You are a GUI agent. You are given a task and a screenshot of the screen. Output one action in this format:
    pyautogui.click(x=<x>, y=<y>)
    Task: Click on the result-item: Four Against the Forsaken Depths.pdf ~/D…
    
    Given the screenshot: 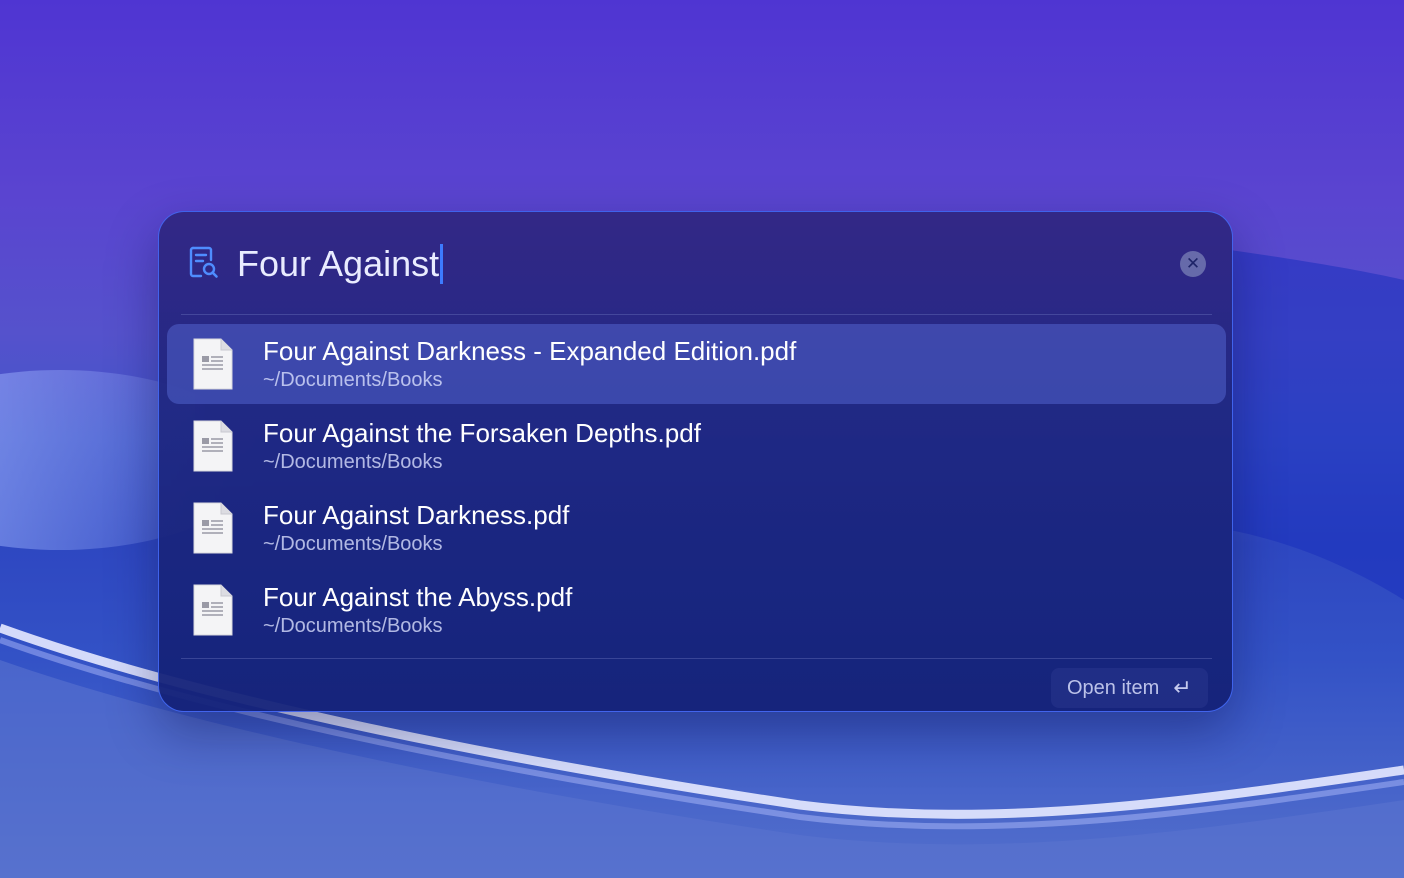 What is the action you would take?
    pyautogui.click(x=696, y=446)
    